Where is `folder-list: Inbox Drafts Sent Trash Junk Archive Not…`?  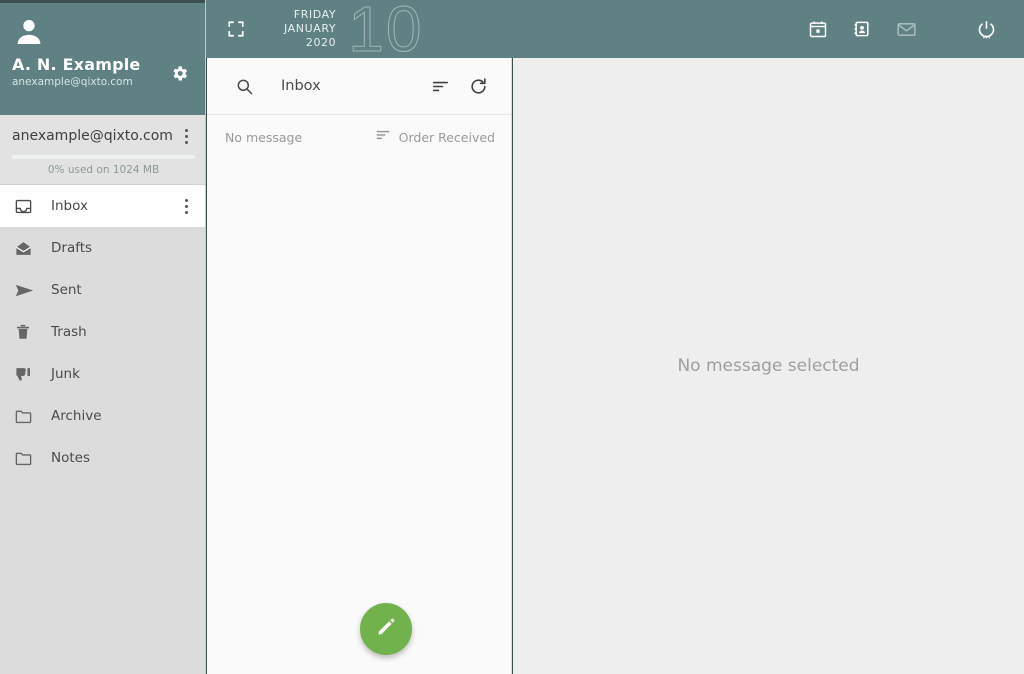 folder-list: Inbox Drafts Sent Trash Junk Archive Not… is located at coordinates (102, 332).